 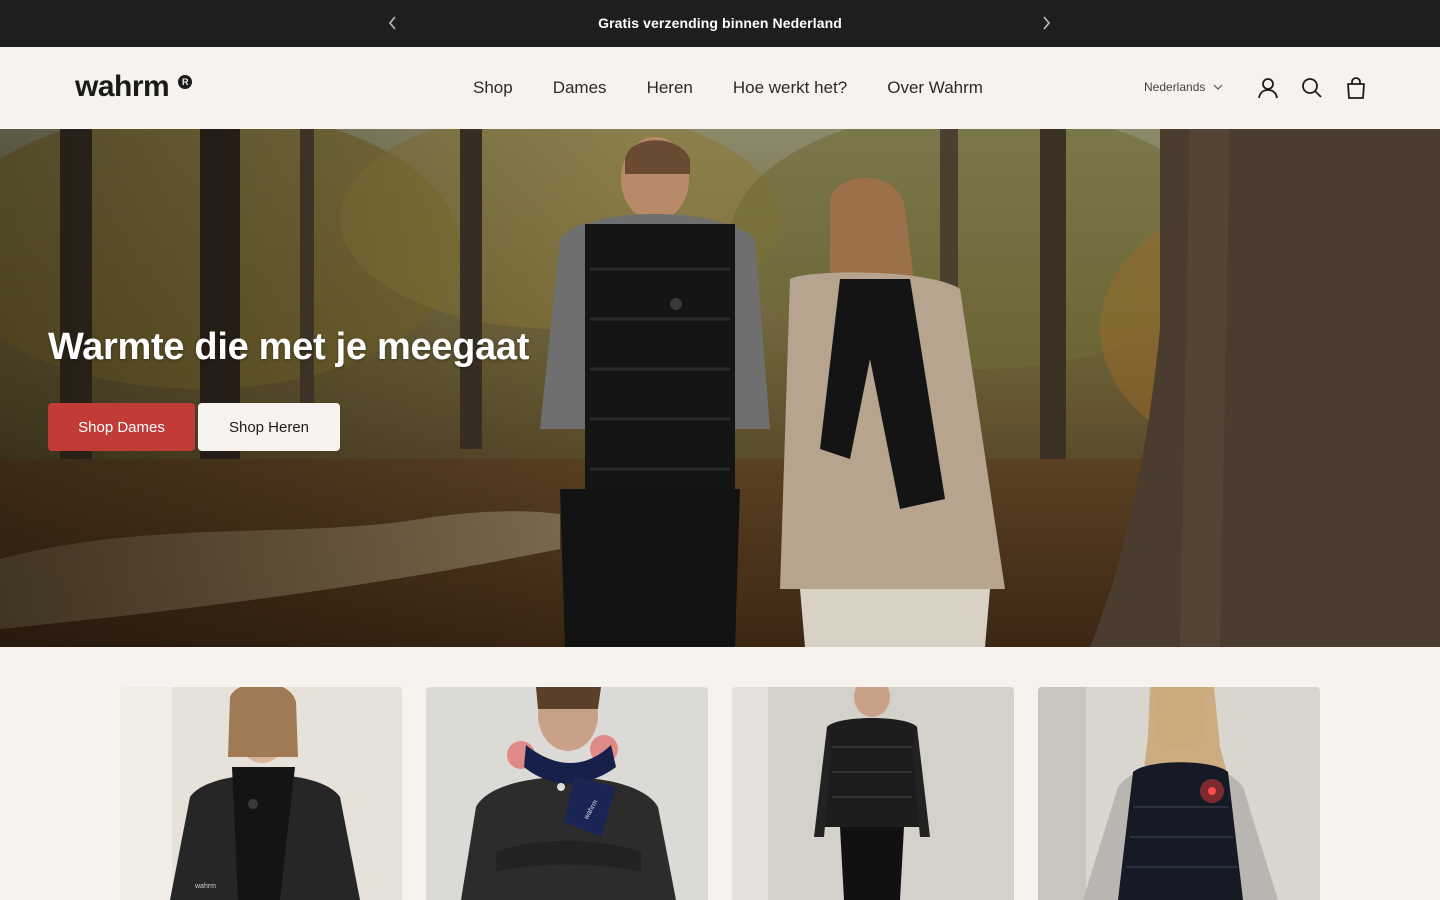 I want to click on search-icon, so click(x=1312, y=88).